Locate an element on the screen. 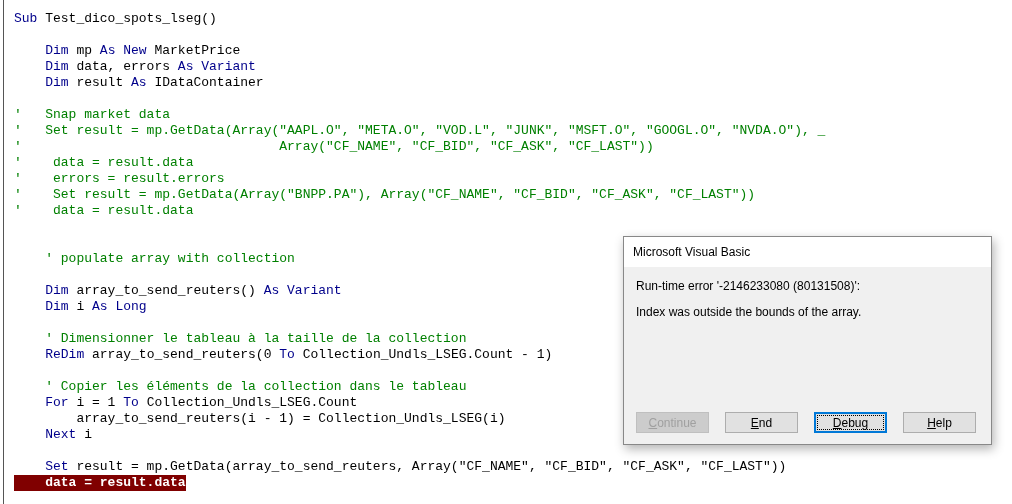 This screenshot has height=504, width=1012. code-line: Set result = mp.GetData(array_to_send_reuters, Array("CF_NAME", "CF_BID", "CF_ASK", "CF_LAST")) is located at coordinates (415, 467).